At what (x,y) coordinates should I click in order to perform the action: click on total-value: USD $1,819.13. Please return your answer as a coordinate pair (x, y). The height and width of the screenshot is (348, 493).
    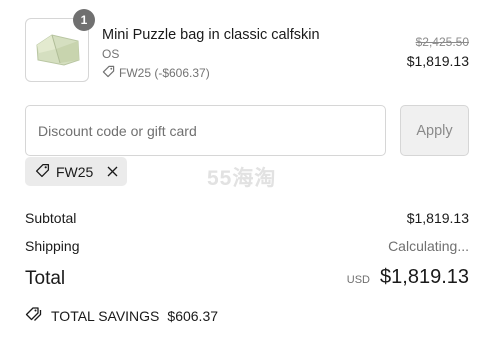
    Looking at the image, I should click on (408, 277).